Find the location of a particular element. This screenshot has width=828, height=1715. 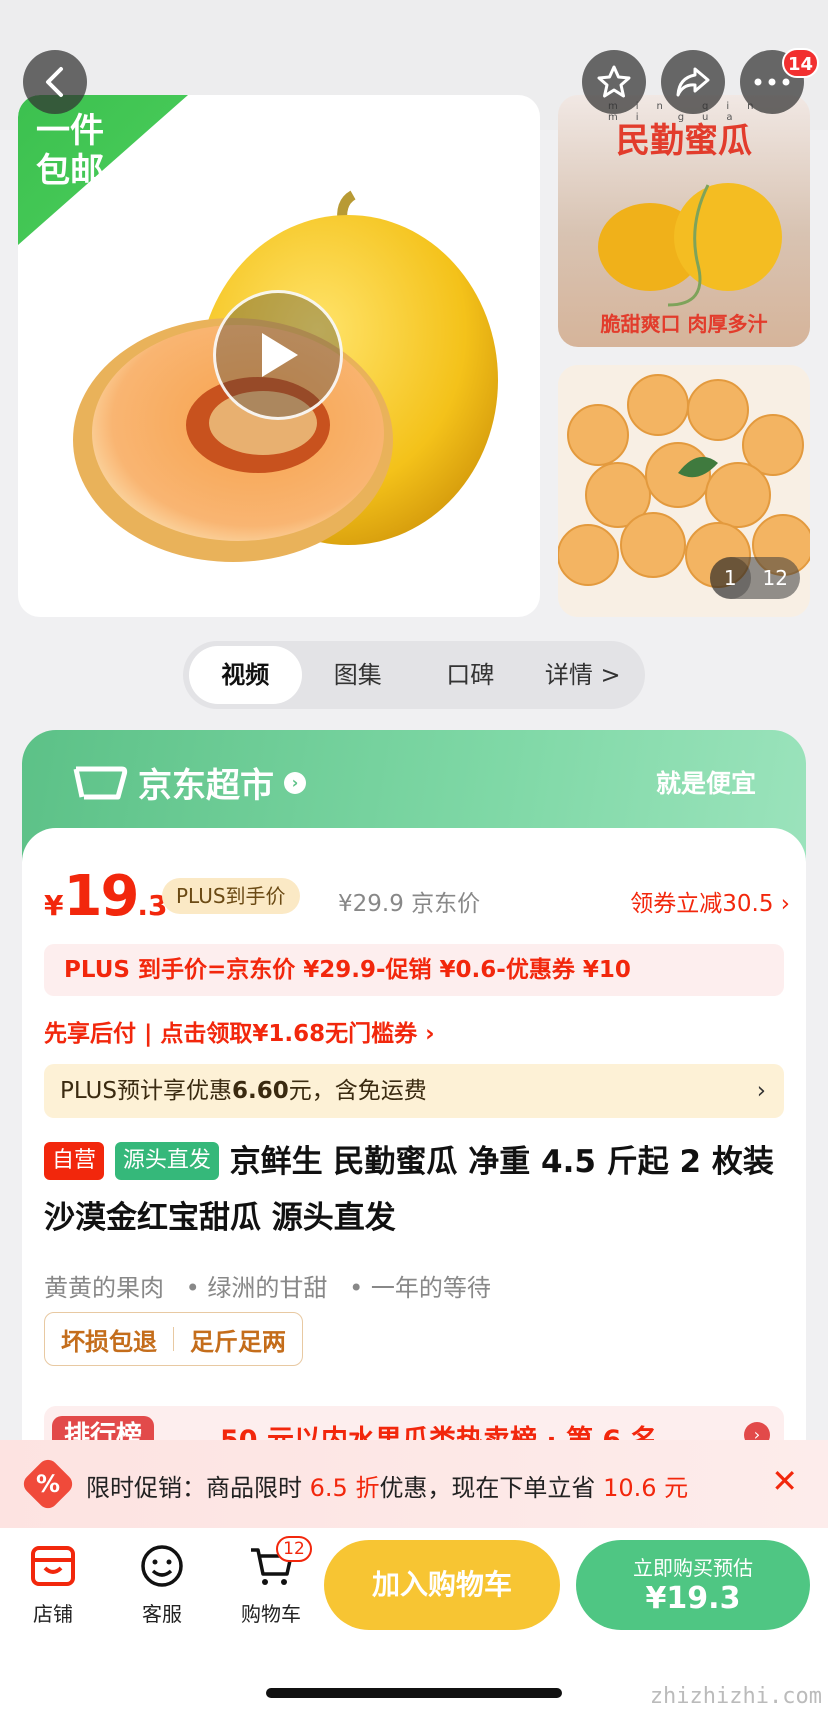

feature-item: 黄黄的果肉 is located at coordinates (104, 1288).